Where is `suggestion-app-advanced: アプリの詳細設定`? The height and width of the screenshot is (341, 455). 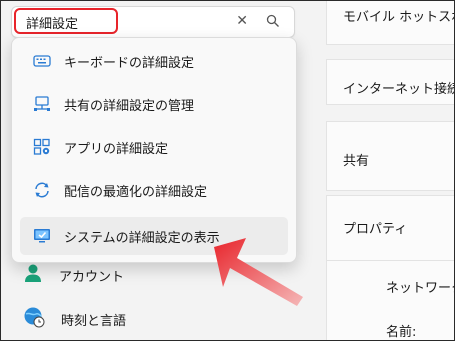
suggestion-app-advanced: アプリの詳細設定 is located at coordinates (154, 147).